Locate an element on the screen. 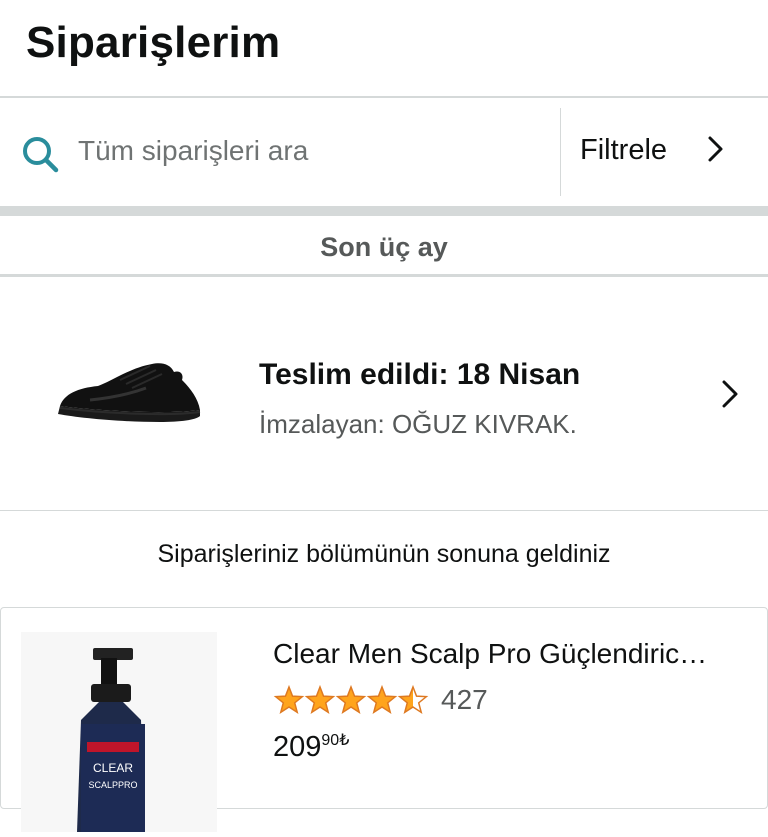 The width and height of the screenshot is (768, 837). product-image: CLEAR SCALPPRO is located at coordinates (119, 732).